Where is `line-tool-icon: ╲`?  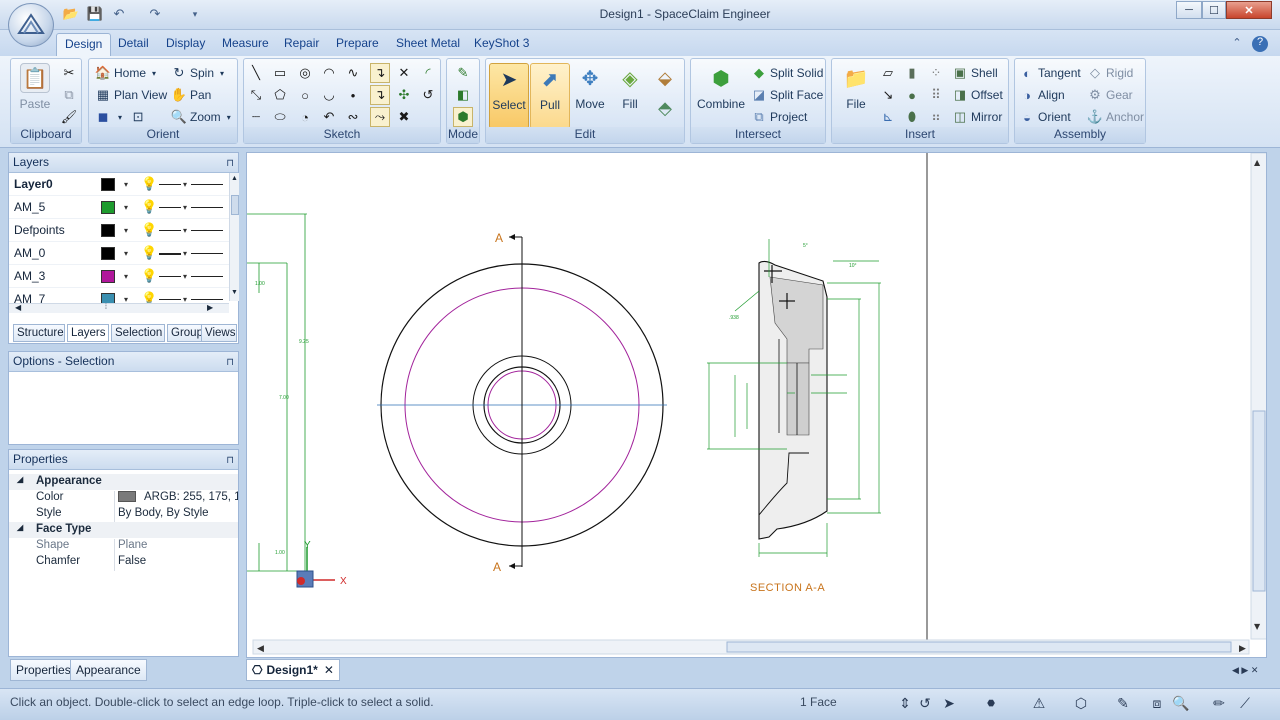
line-tool-icon: ╲ is located at coordinates (256, 73).